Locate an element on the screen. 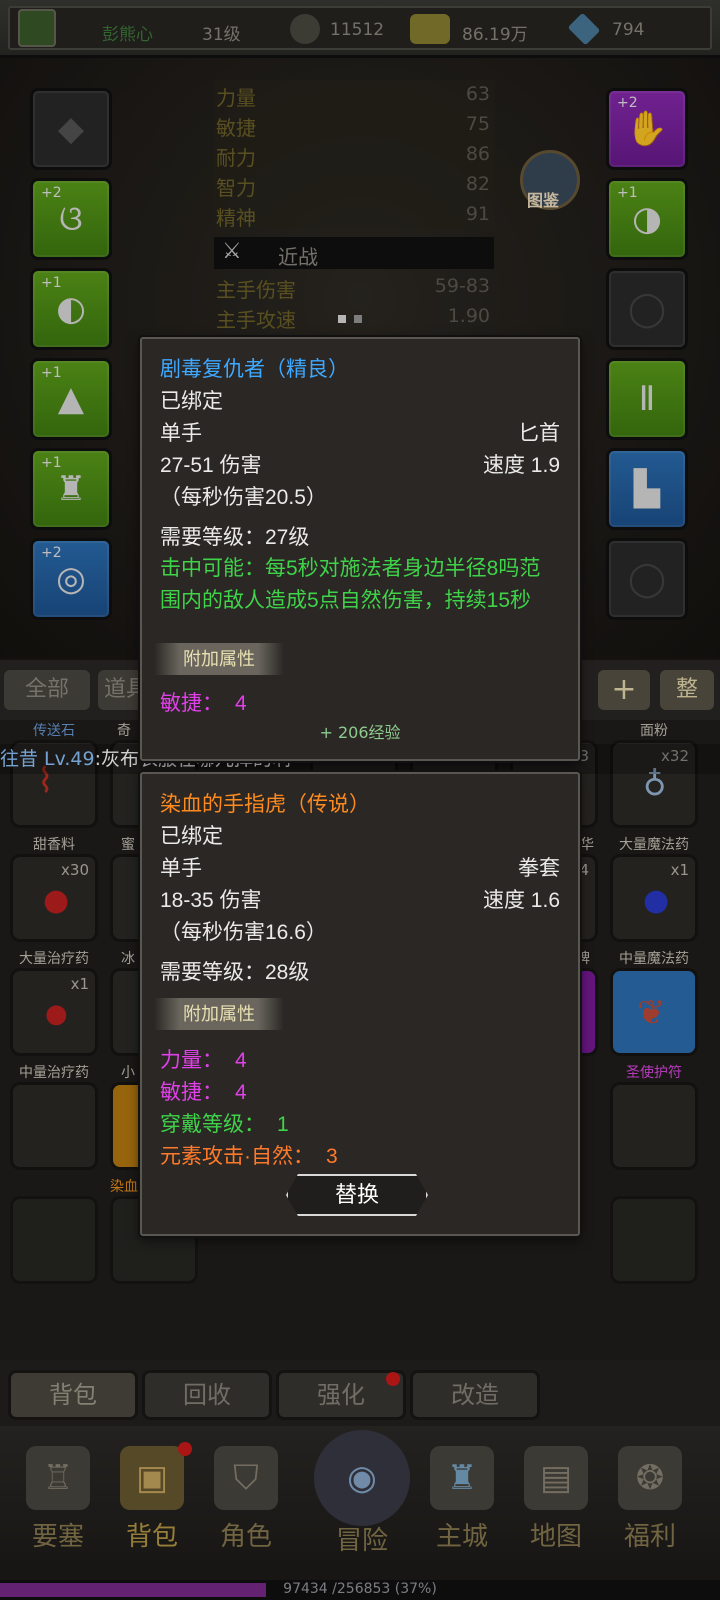  damage-row: 18-35 伤害 速度 1.6 is located at coordinates (360, 899).